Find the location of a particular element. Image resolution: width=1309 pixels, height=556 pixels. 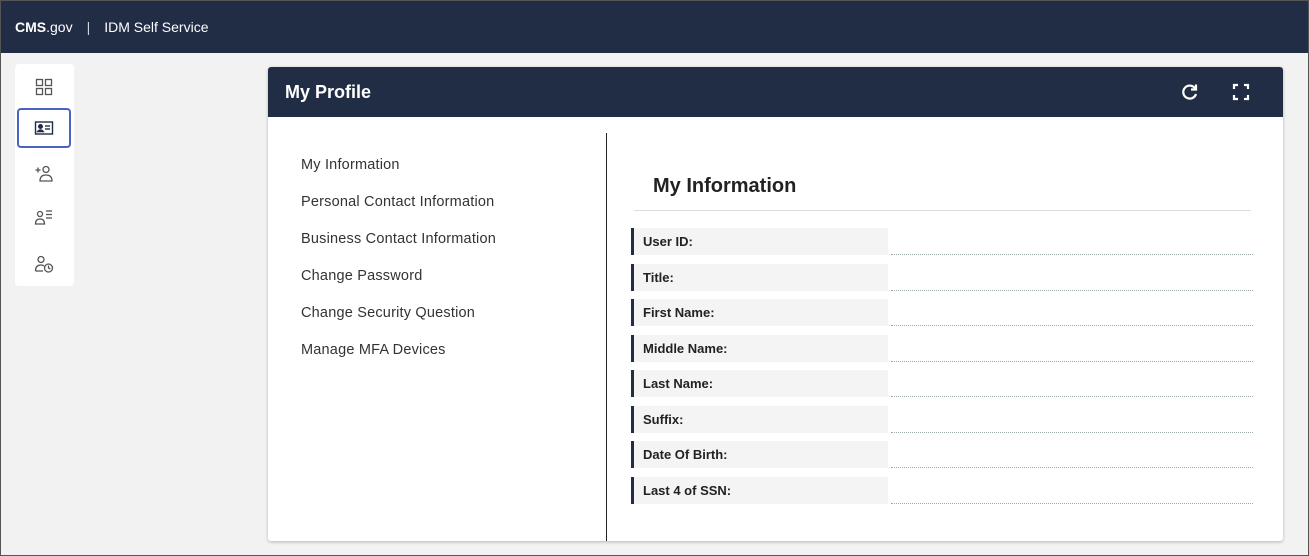

nav-profile-button is located at coordinates (44, 128).